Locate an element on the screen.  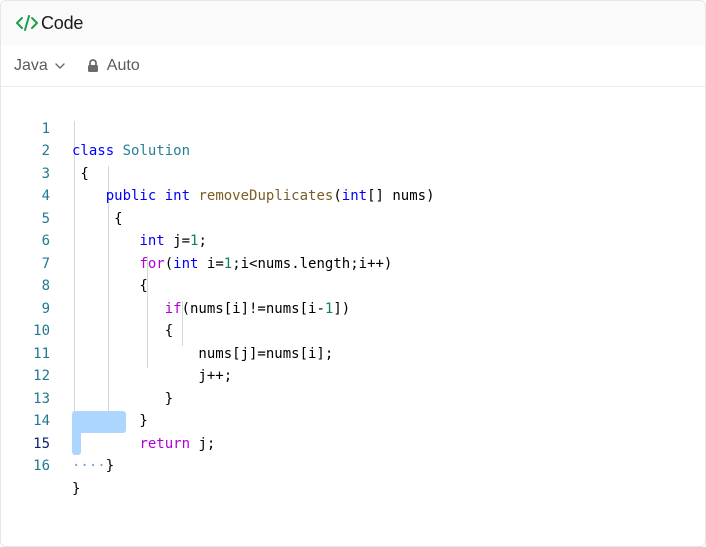
page-title: Code is located at coordinates (62, 22).